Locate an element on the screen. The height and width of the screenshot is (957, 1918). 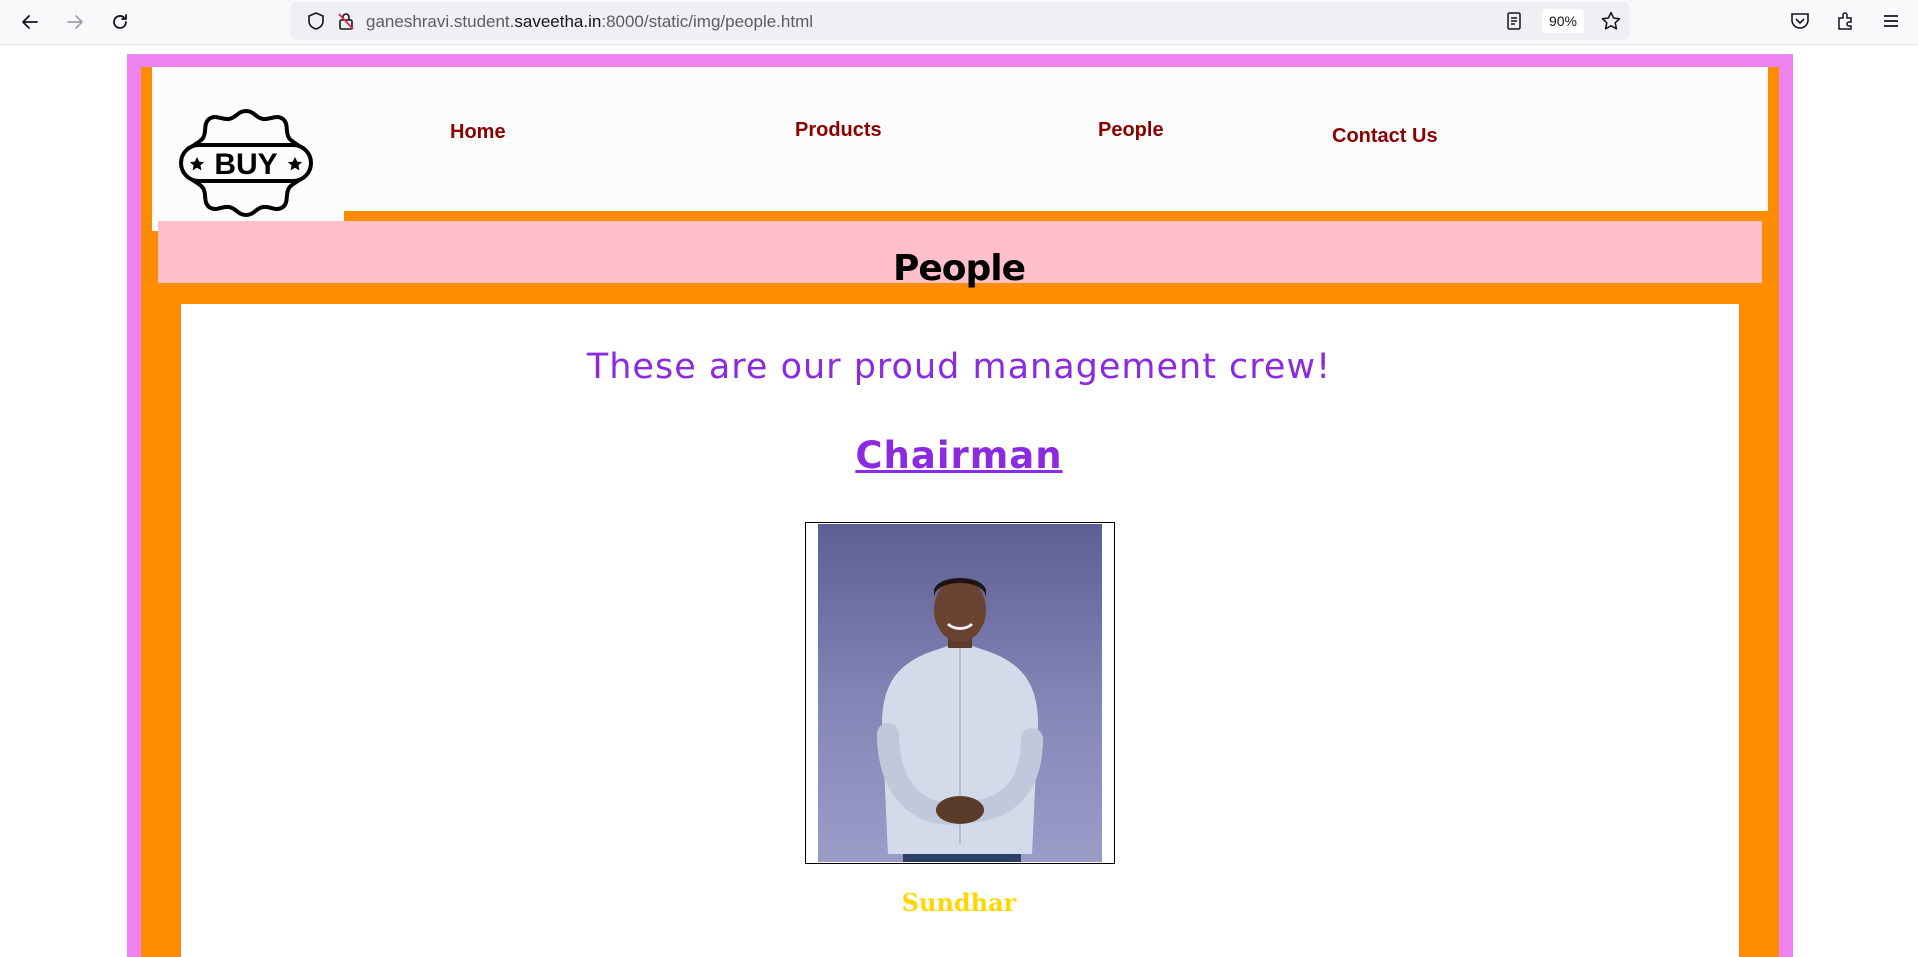
arrow-left-icon is located at coordinates (30, 22).